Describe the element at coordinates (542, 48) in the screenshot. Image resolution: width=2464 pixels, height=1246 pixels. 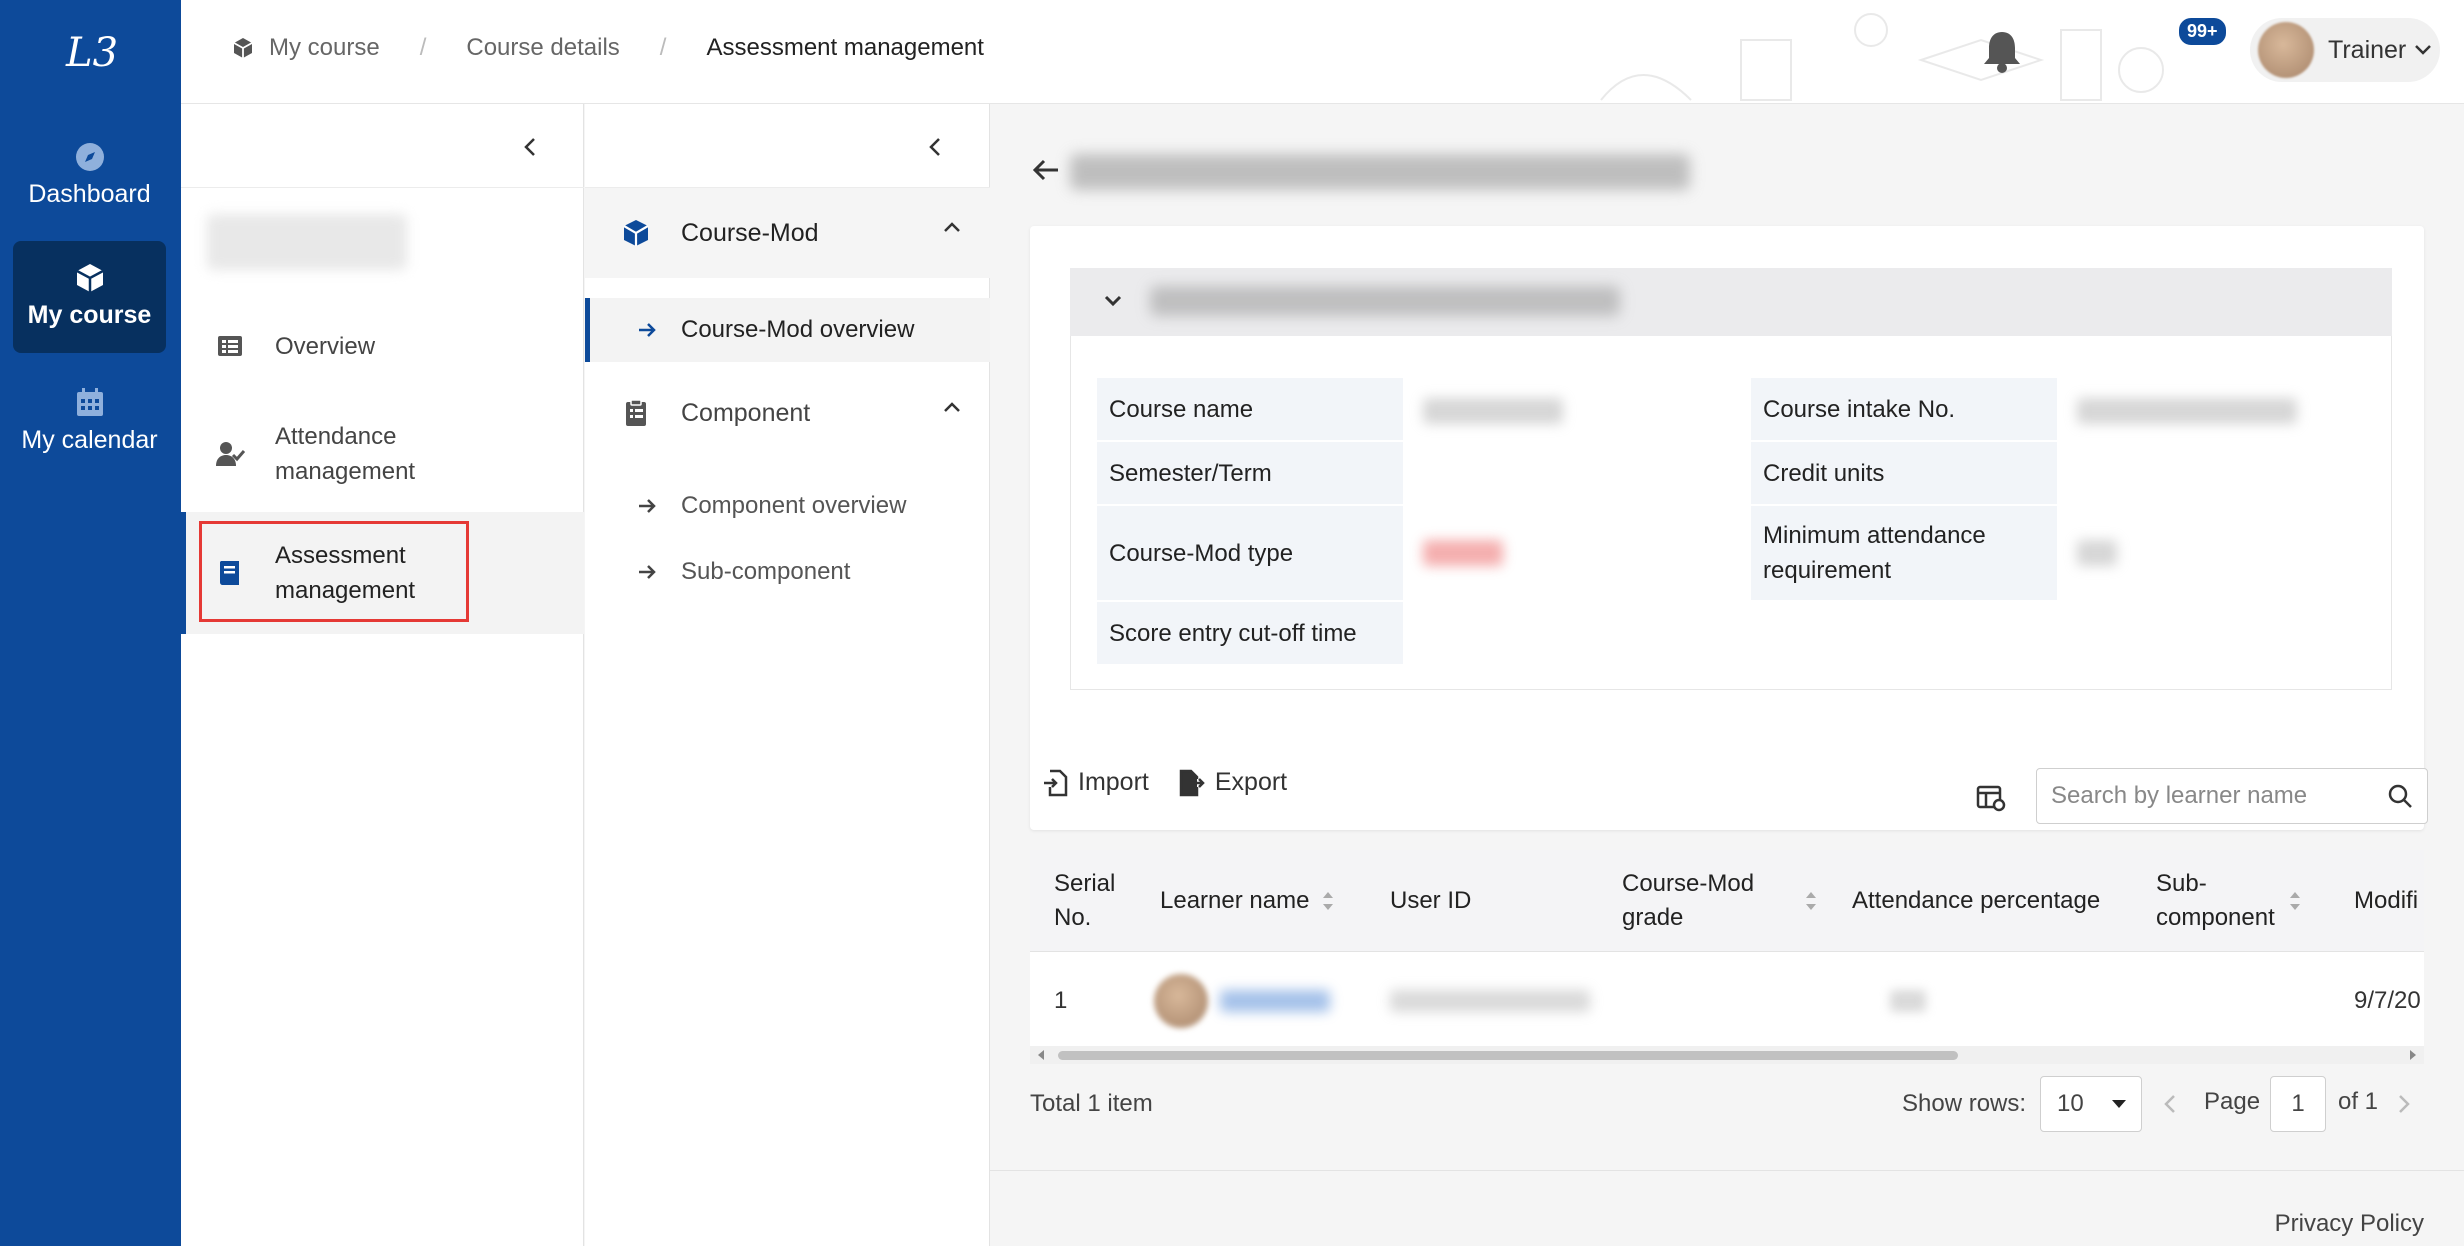
I see `breadcrumb-course-details: Course details` at that location.